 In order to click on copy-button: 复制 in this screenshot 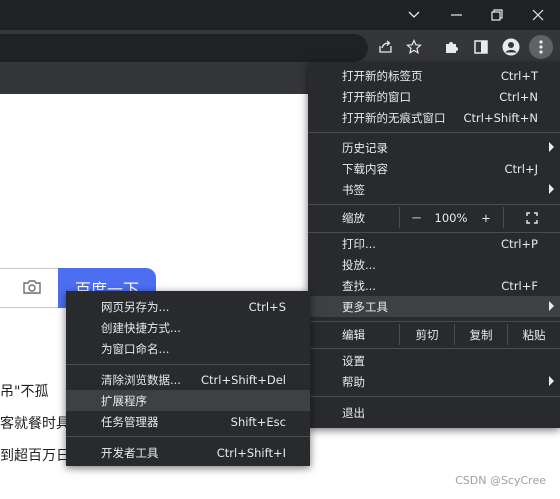, I will do `click(480, 334)`.